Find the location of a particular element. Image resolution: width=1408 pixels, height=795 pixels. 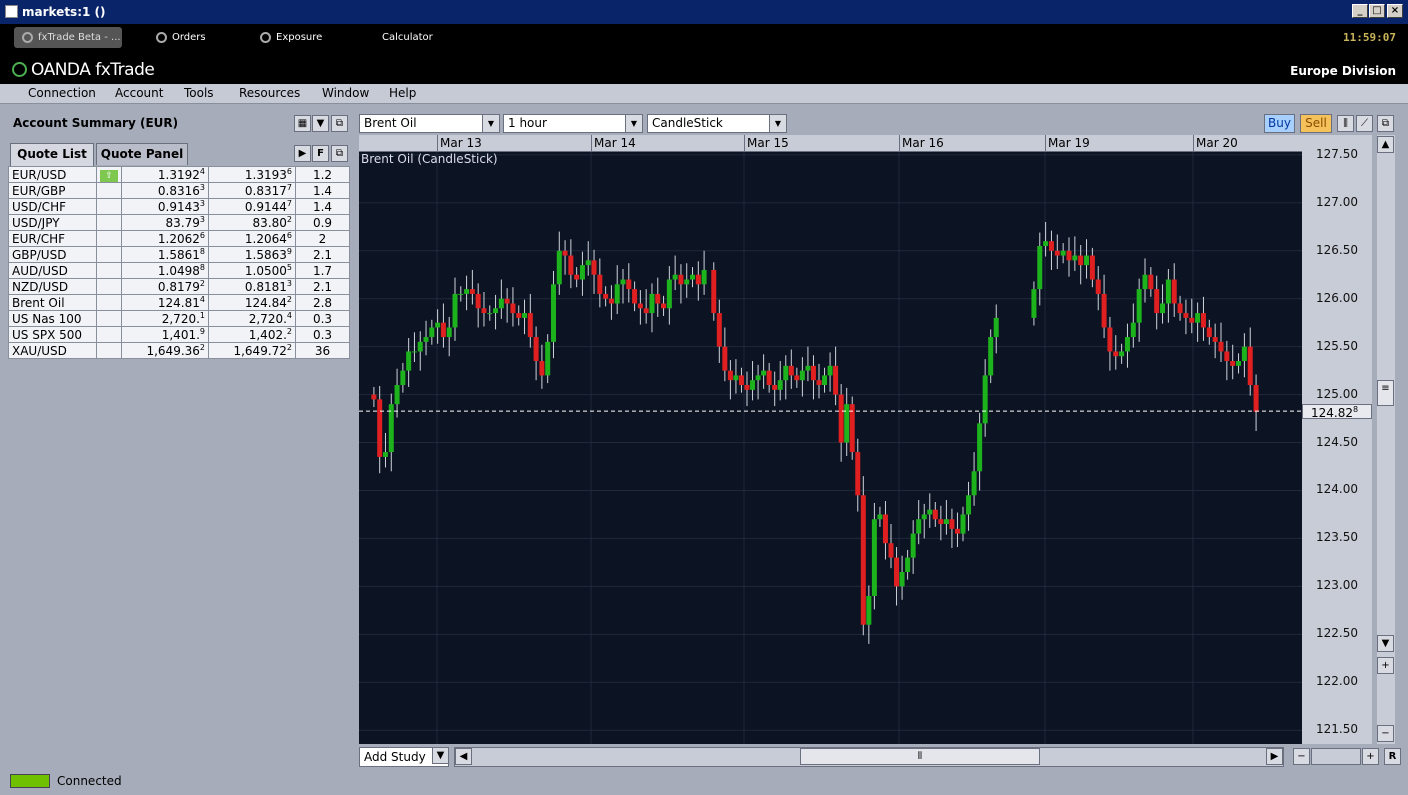

ask-pip: 5 is located at coordinates (289, 267).